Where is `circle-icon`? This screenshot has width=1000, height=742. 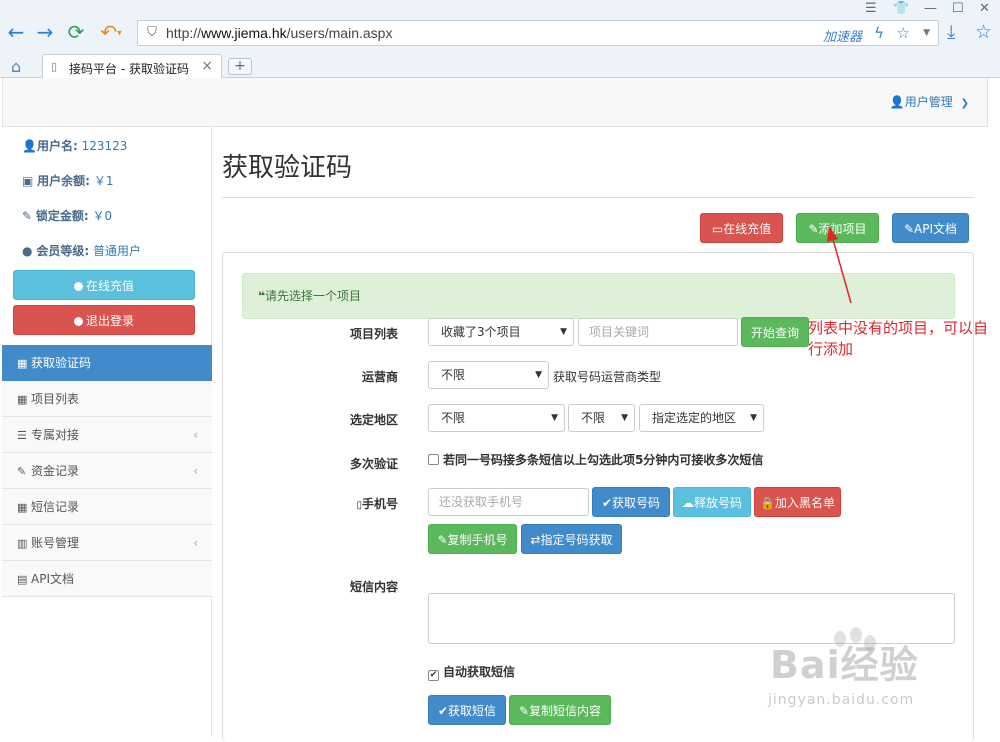 circle-icon is located at coordinates (78, 321).